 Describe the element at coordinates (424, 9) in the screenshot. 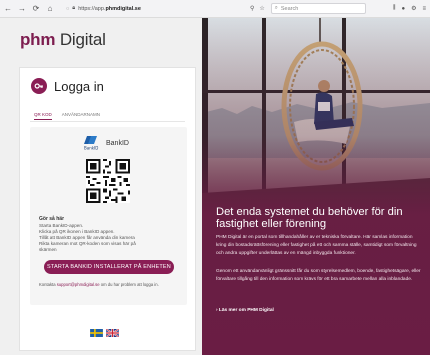

I see `menu-icon: ≡` at that location.